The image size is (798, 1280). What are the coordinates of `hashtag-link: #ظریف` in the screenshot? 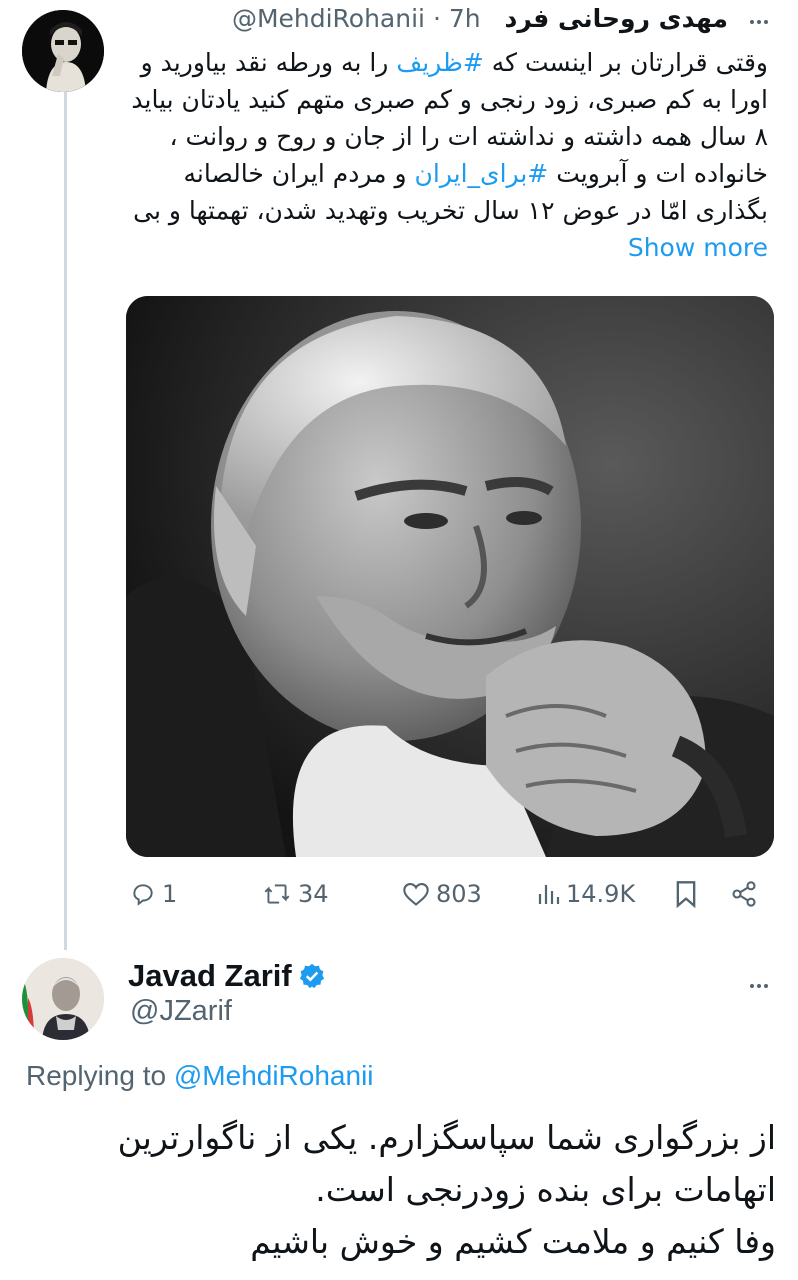 It's located at (439, 62).